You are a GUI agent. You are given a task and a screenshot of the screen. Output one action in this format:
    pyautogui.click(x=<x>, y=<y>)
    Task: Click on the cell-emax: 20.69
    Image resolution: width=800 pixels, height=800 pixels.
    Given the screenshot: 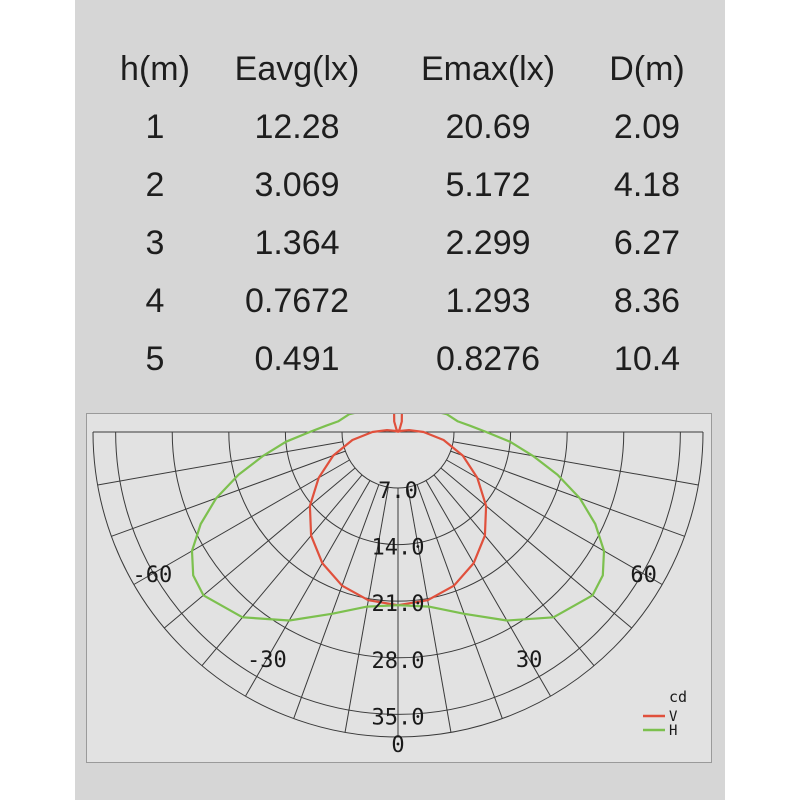 What is the action you would take?
    pyautogui.click(x=488, y=127)
    